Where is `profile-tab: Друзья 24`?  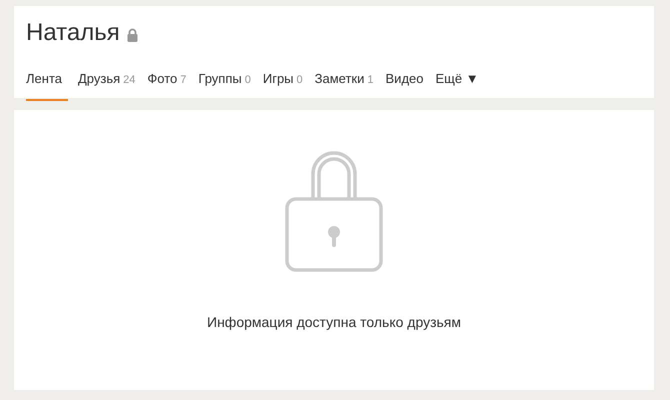
profile-tab: Друзья 24 is located at coordinates (110, 80).